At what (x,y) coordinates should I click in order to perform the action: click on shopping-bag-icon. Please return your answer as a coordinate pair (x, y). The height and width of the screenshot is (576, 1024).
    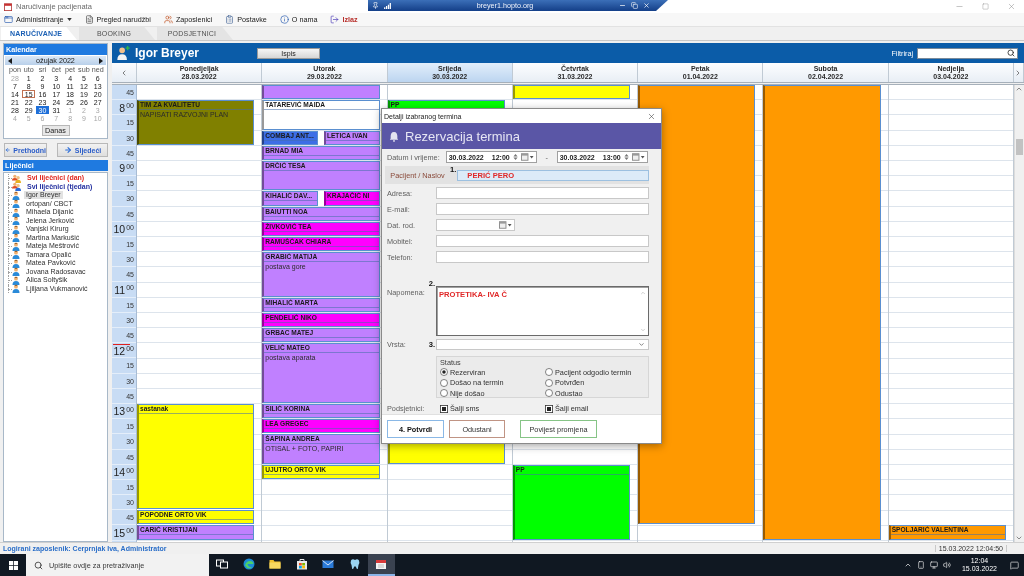
    Looking at the image, I should click on (301, 564).